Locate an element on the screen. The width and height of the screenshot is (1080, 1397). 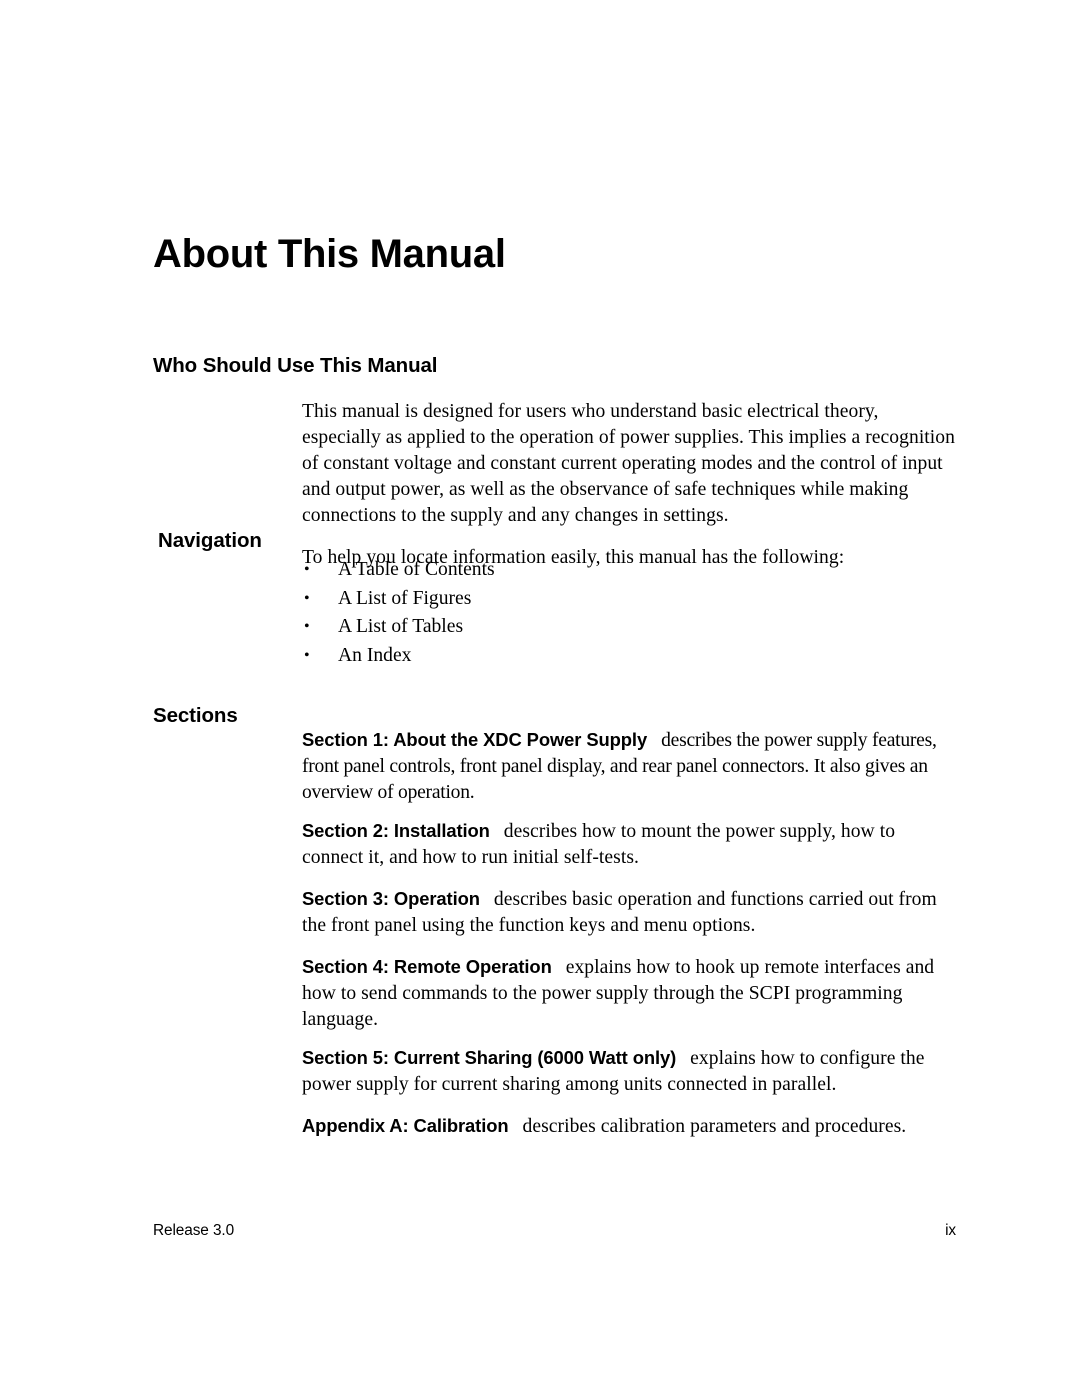
list-item-label: An Index is located at coordinates (375, 655).